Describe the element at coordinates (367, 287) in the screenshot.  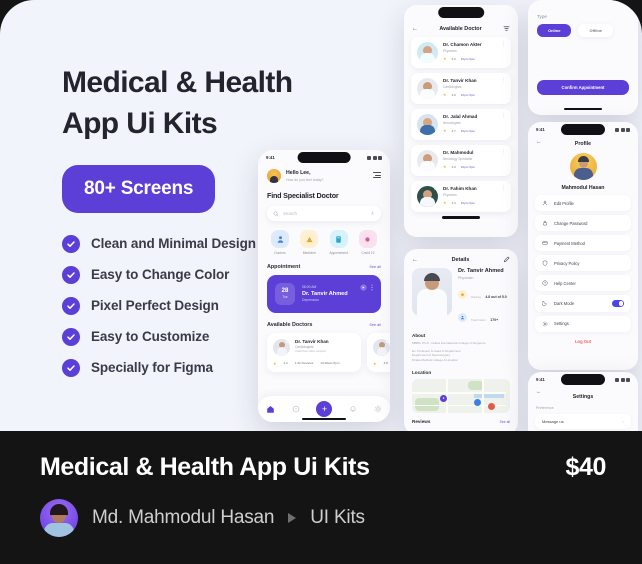
I see `appointment-actions` at that location.